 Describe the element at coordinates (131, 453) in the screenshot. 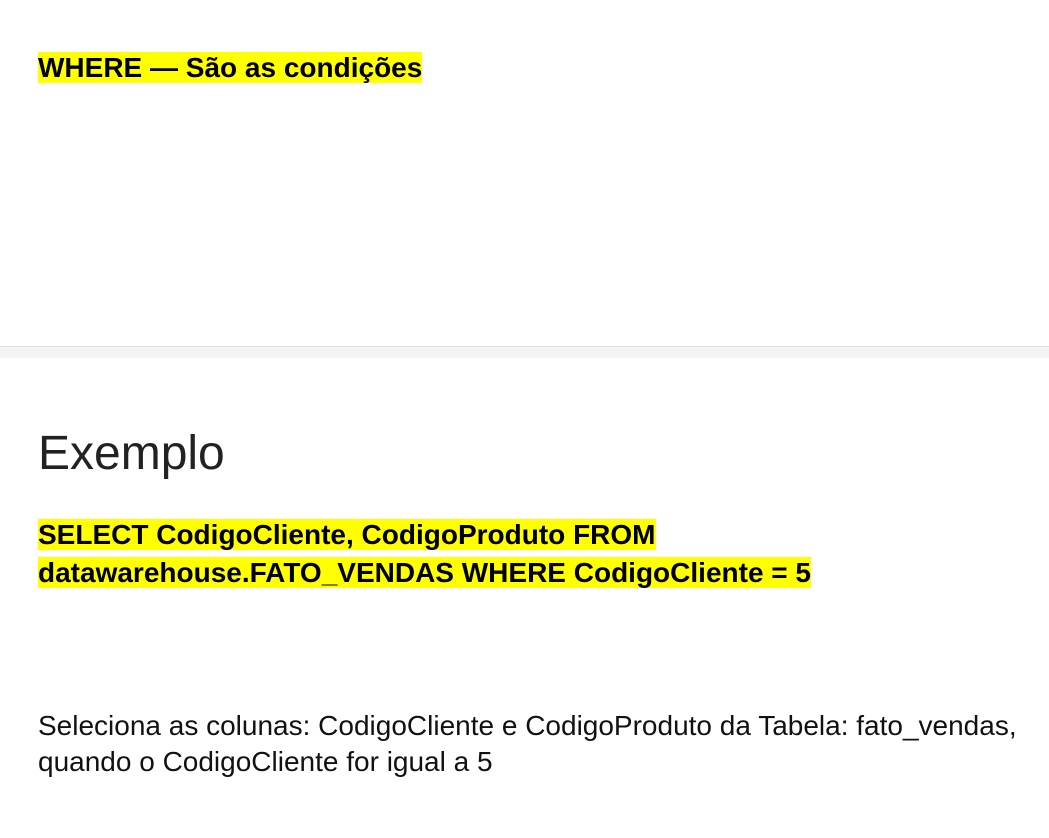

I see `slide-title: Exemplo` at that location.